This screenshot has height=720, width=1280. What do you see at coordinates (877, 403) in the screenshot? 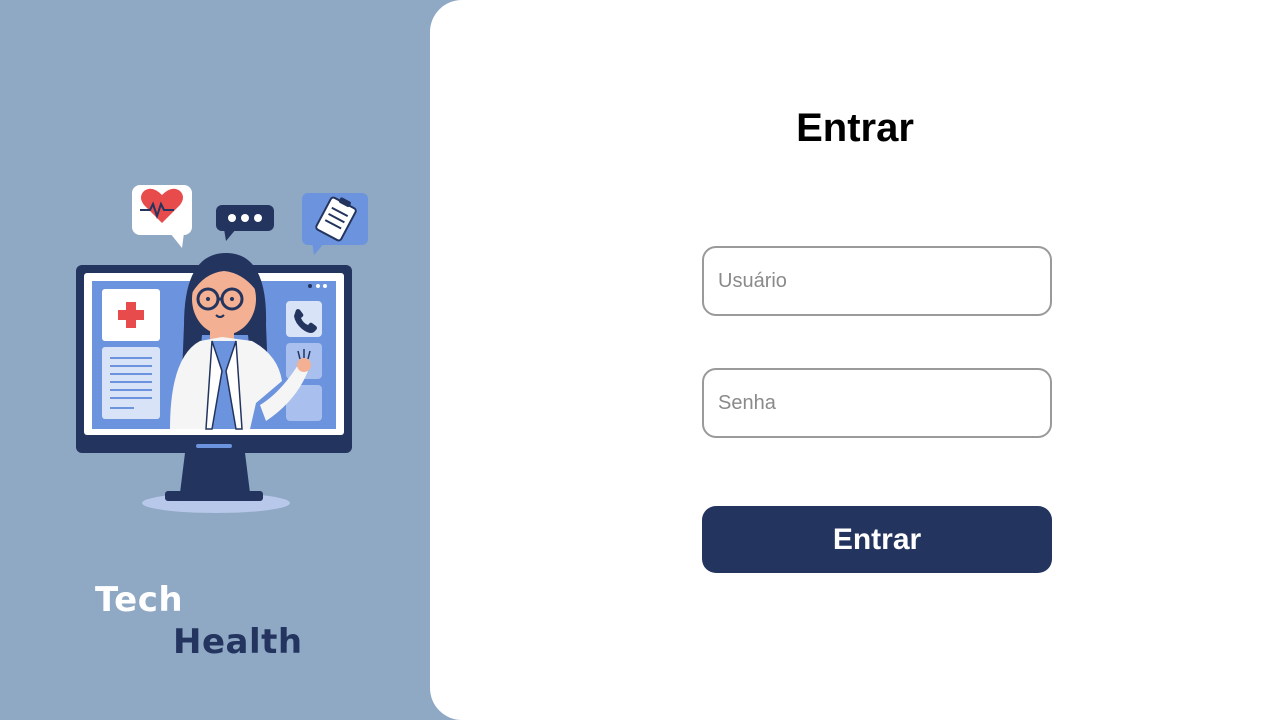
I see `password-input` at bounding box center [877, 403].